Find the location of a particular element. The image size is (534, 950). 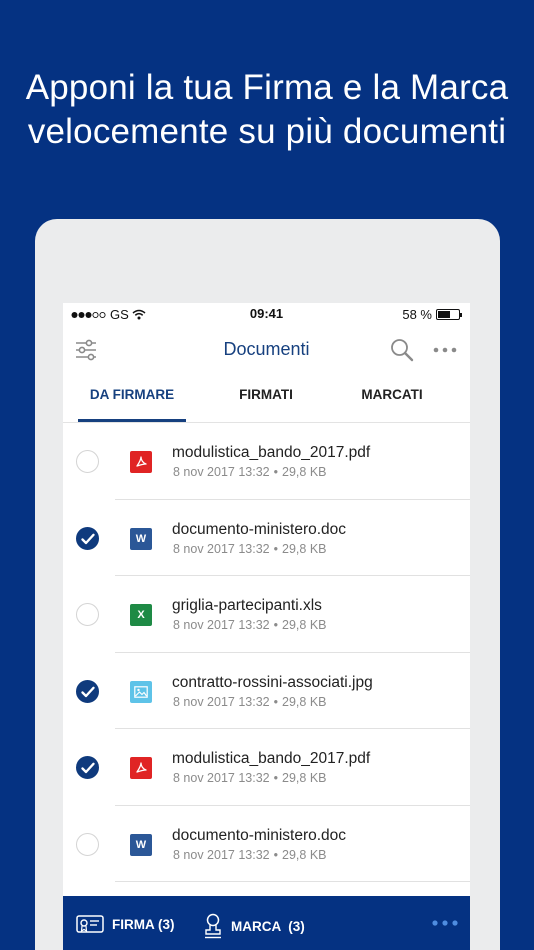

bottom-action-bar: FIRMA (3) MARCA (3) is located at coordinates (266, 923).